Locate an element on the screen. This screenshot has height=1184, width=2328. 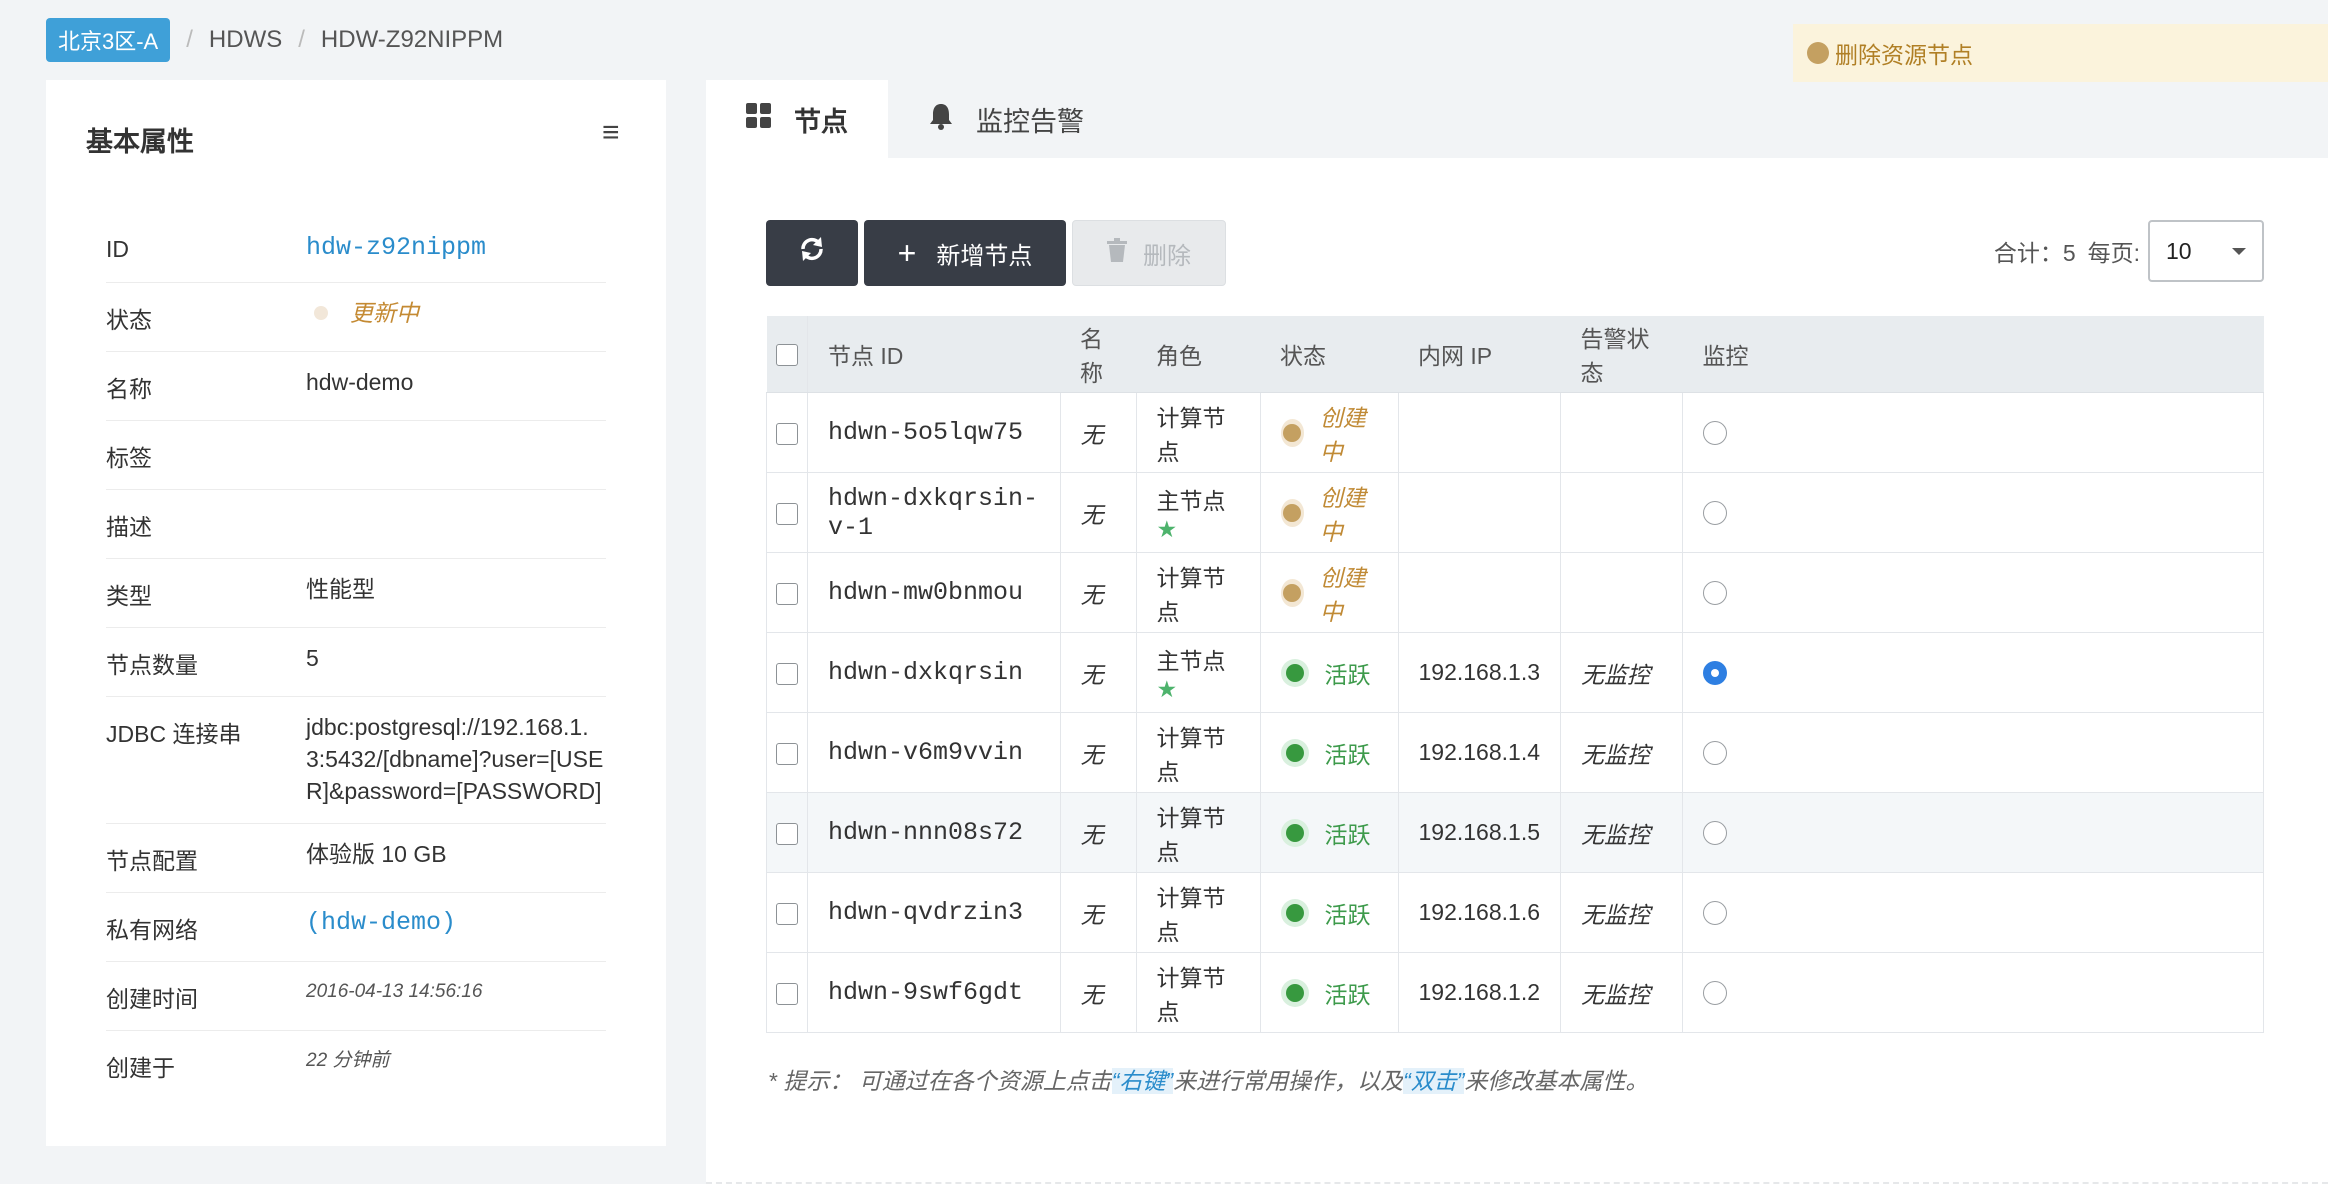
node-id: hdwn-mw0bnmou is located at coordinates (934, 592).